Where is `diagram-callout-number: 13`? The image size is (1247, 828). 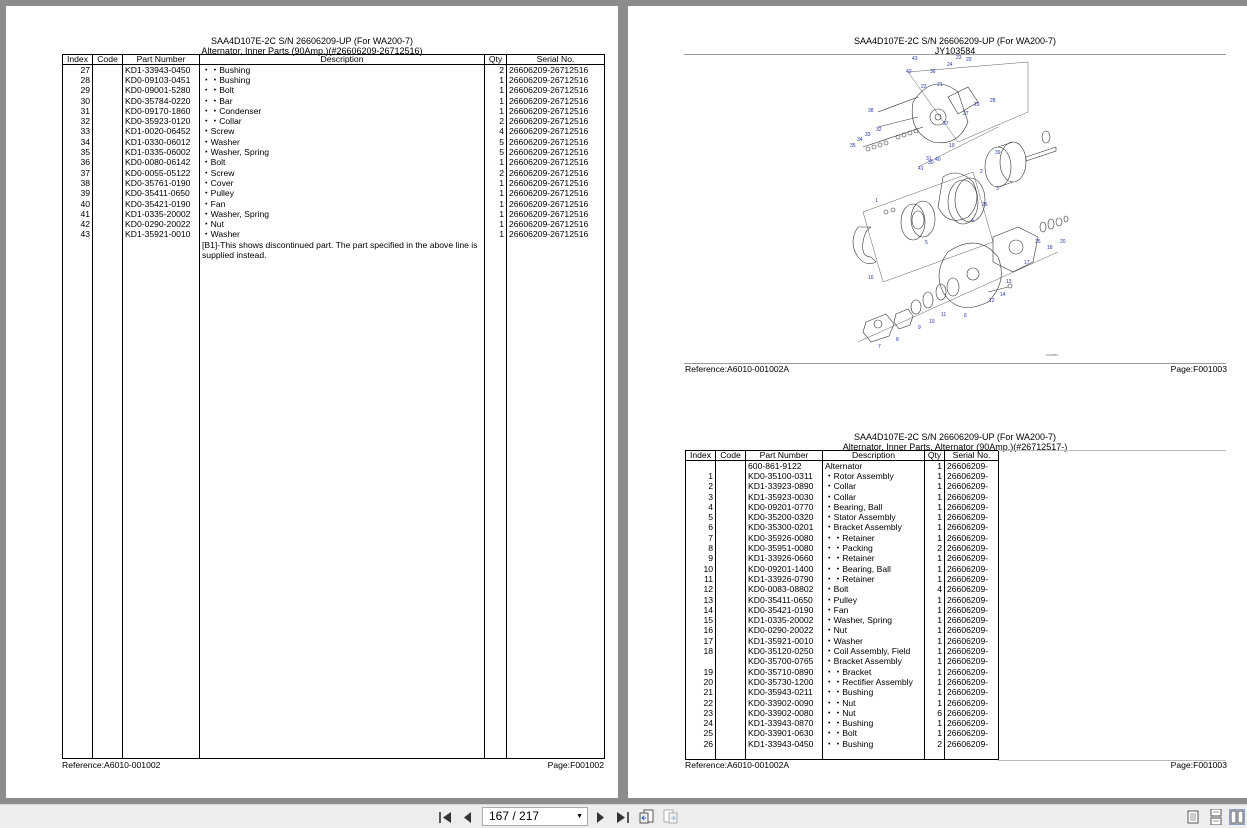
diagram-callout-number: 13 is located at coordinates (1009, 282).